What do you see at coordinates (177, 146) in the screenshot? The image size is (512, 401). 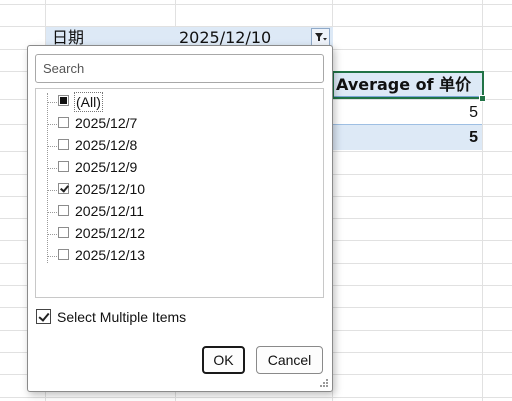 I see `list-item: 2025/12/8` at bounding box center [177, 146].